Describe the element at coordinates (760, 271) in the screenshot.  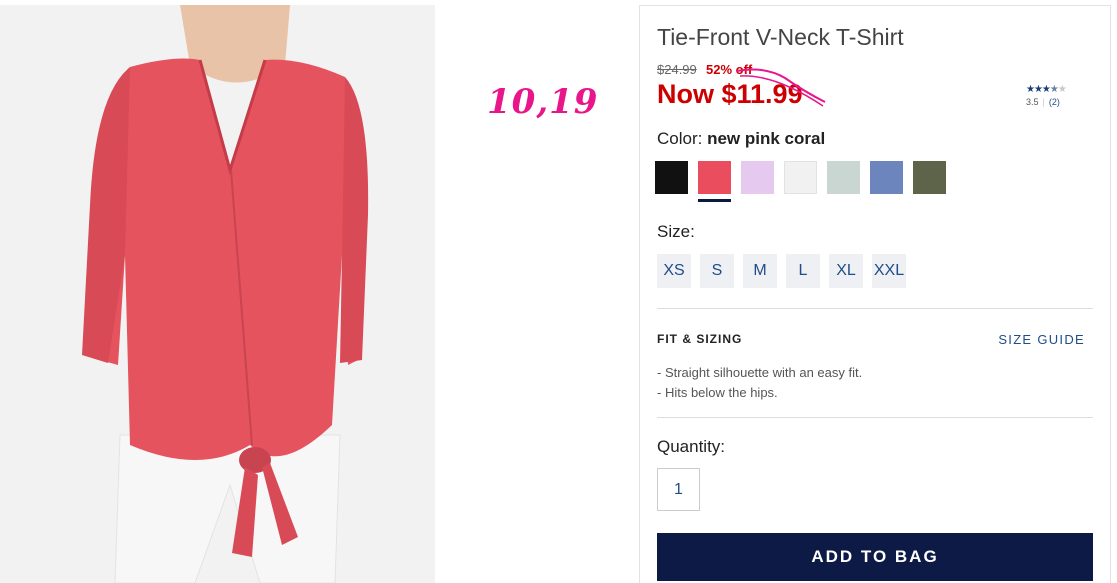
I see `size-option-m: M` at that location.